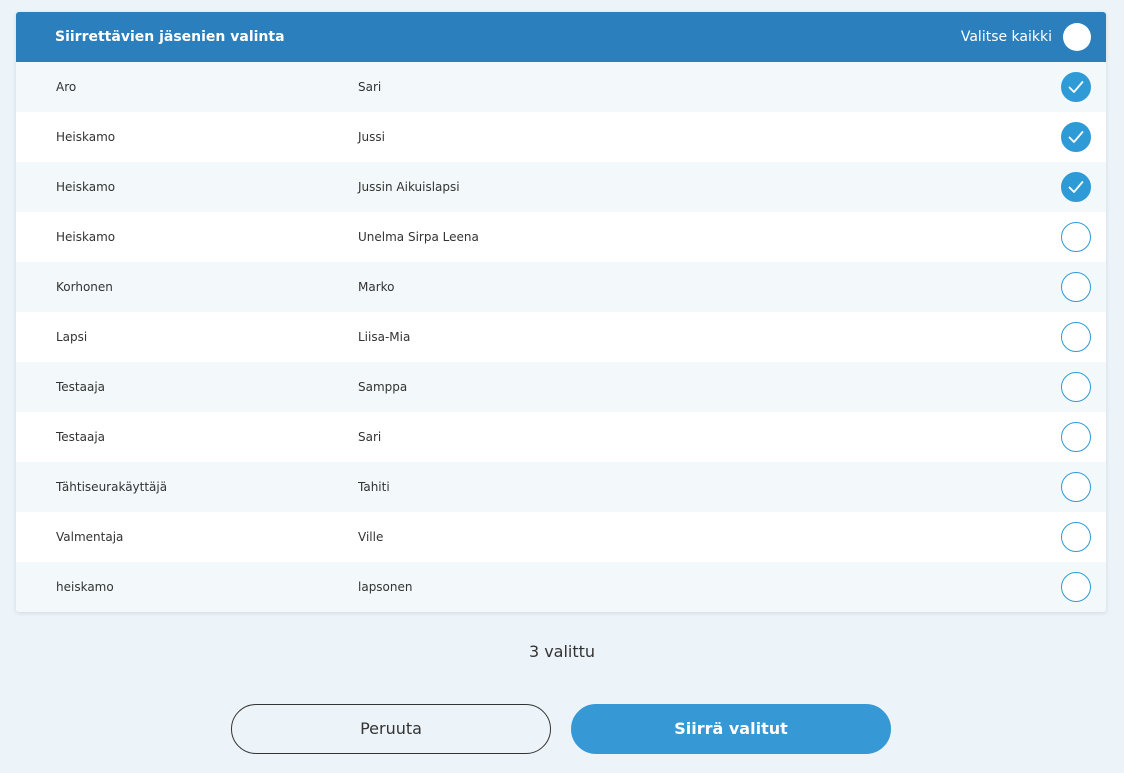  I want to click on member-row: Testaaja Sari, so click(561, 437).